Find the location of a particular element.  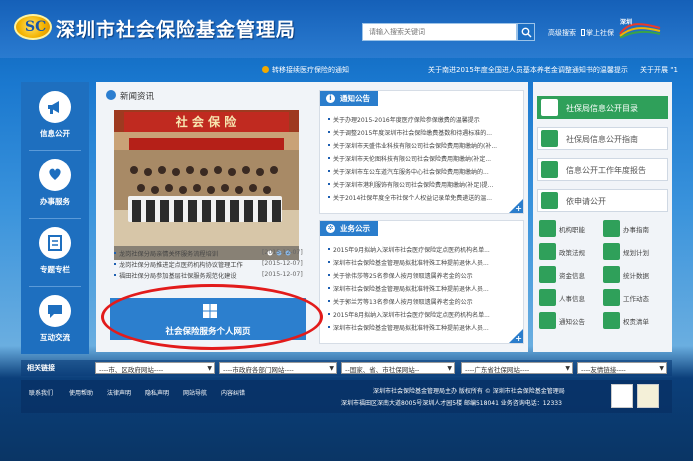

left-nav: 信息公开 办事服务 专题专栏 互动交流 is located at coordinates (55, 218).